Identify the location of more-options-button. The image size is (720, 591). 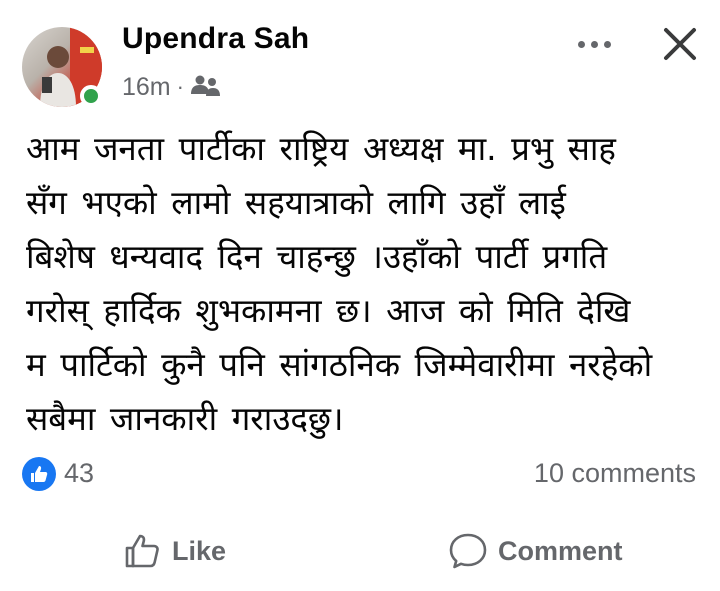
(594, 44).